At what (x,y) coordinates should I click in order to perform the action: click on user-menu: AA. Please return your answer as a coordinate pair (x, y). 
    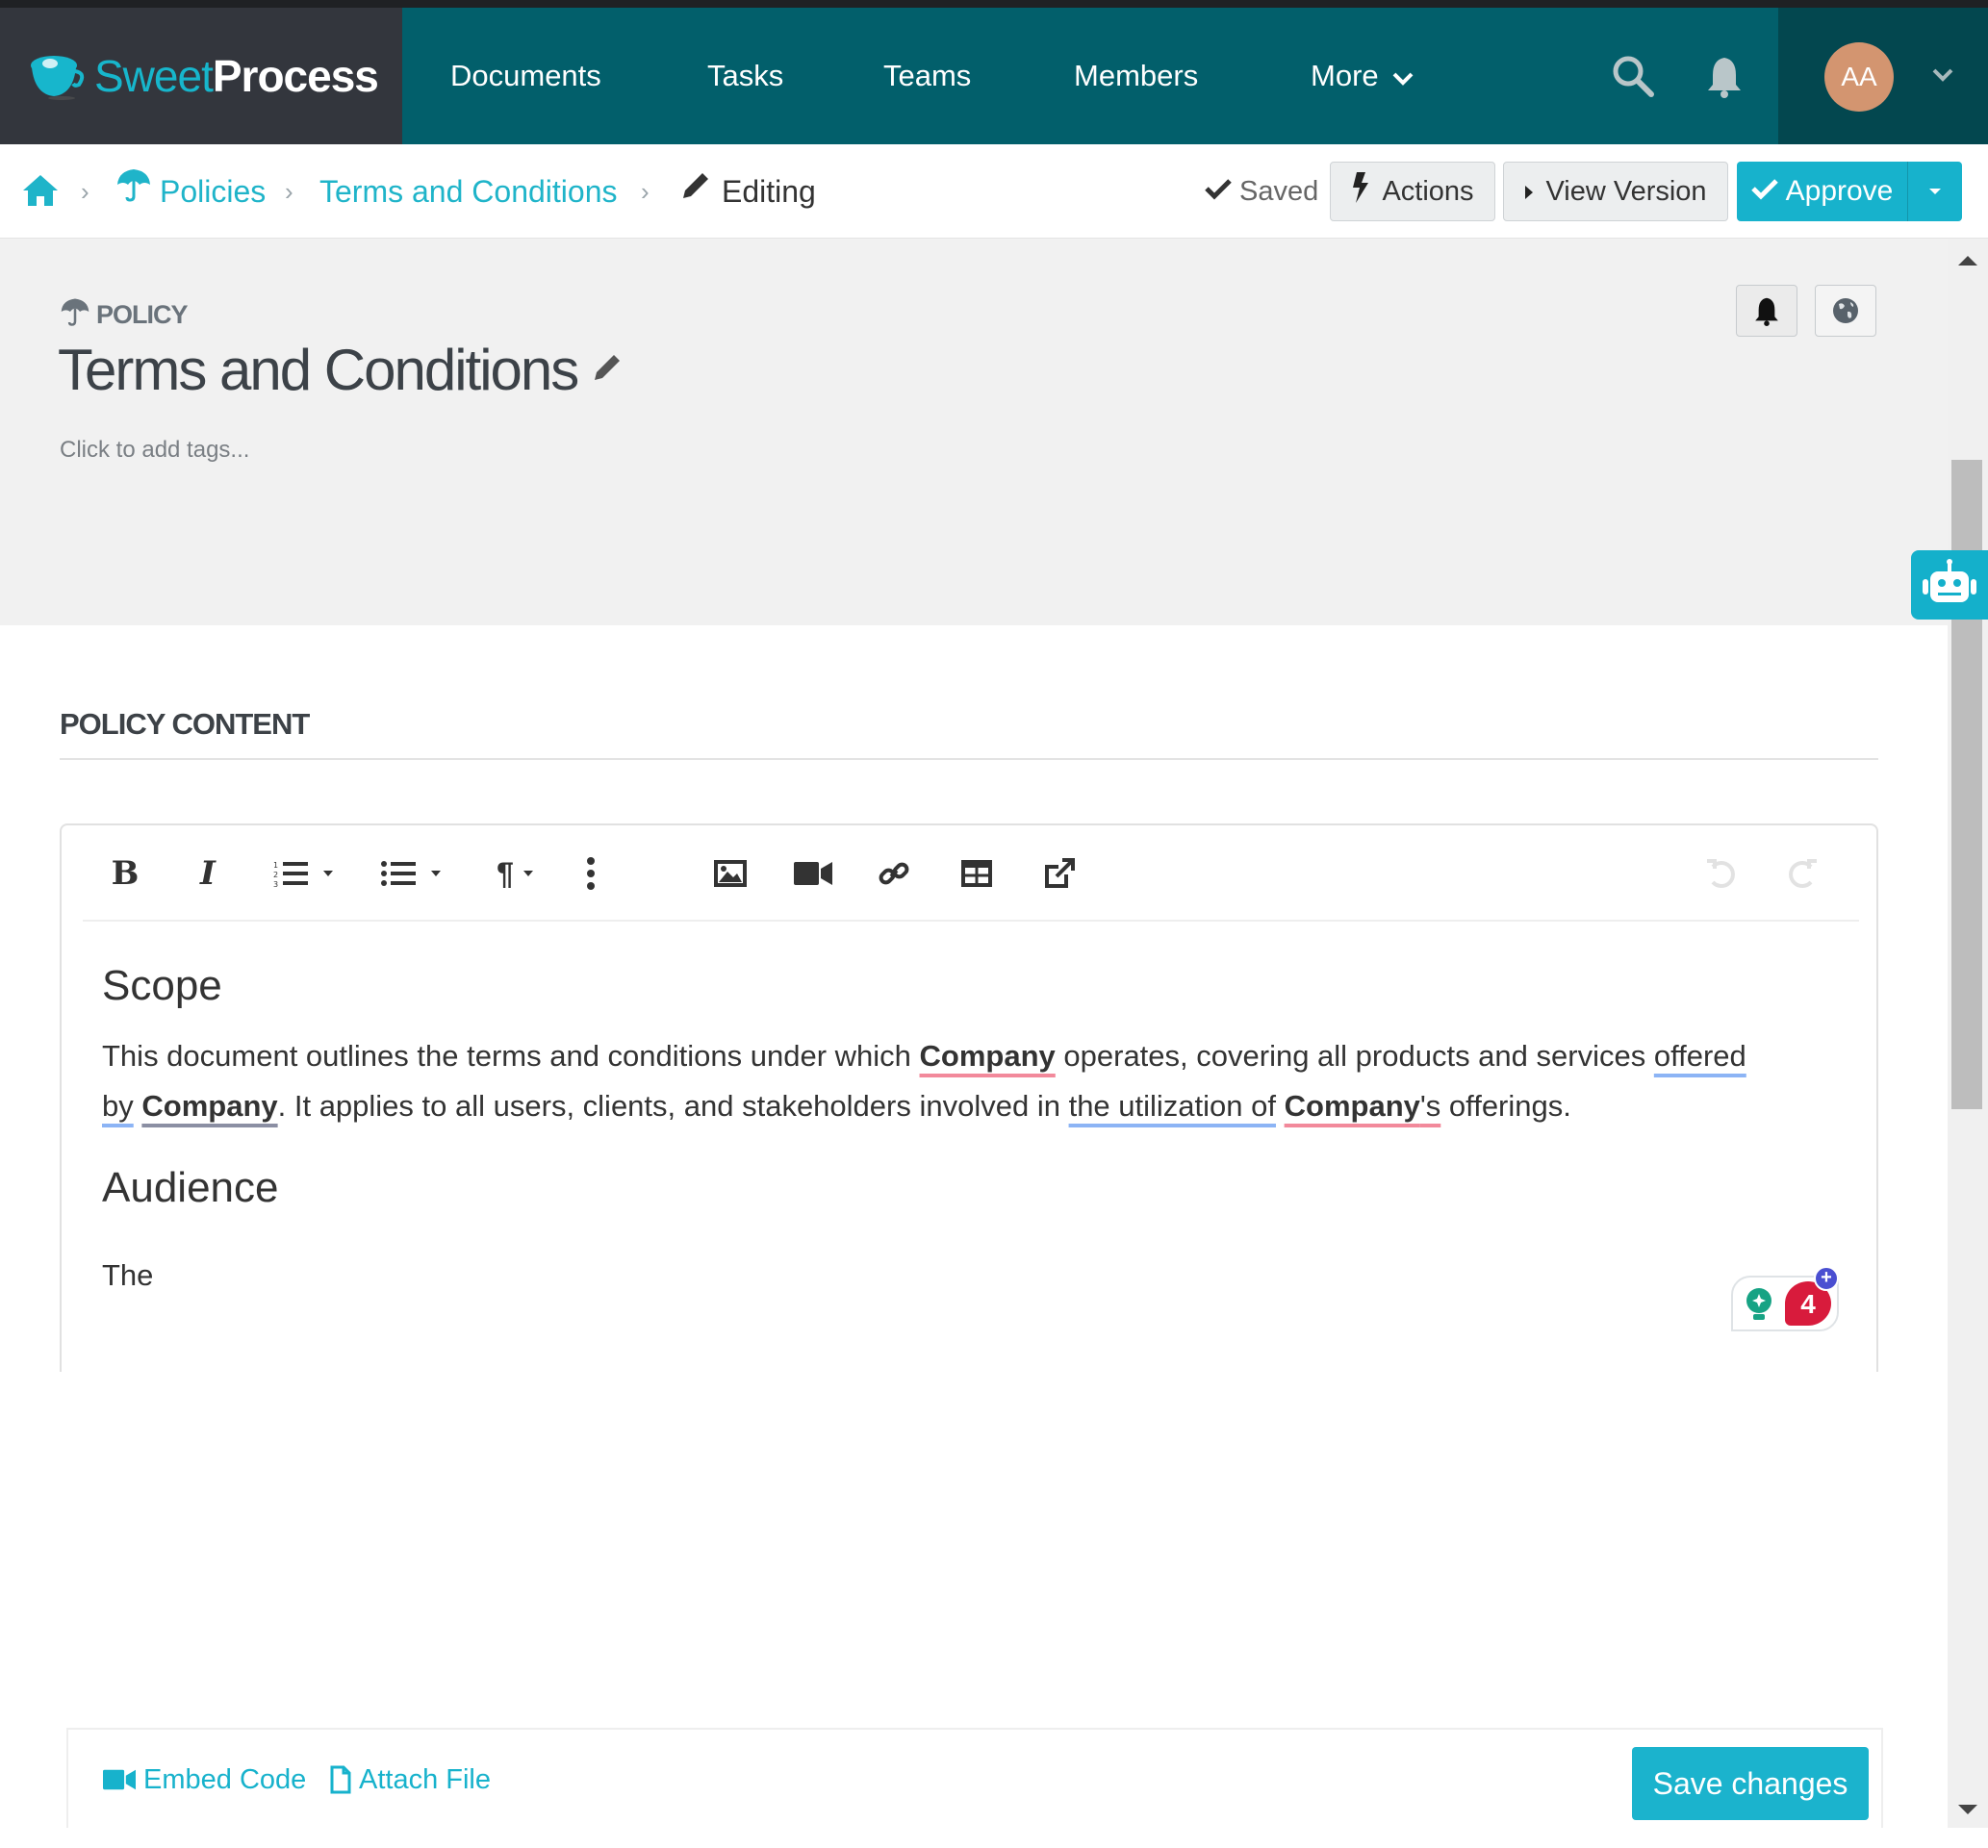
    Looking at the image, I should click on (1883, 76).